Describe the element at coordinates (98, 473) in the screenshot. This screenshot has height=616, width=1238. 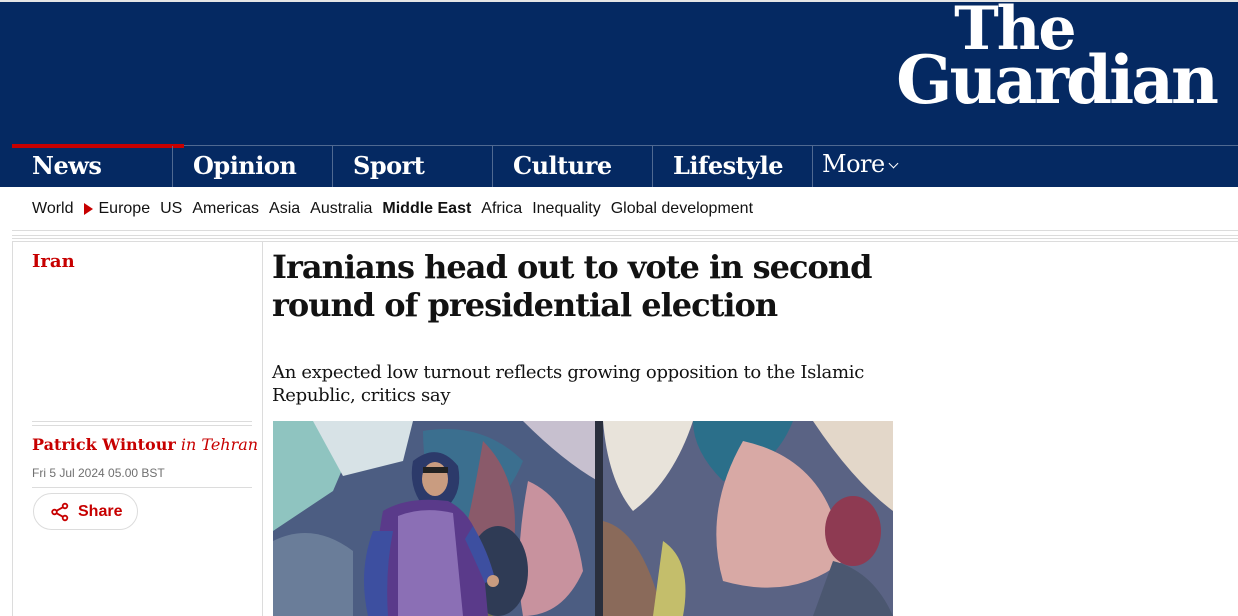
I see `publish-date: Fri 5 Jul 2024 05.00 BST` at that location.